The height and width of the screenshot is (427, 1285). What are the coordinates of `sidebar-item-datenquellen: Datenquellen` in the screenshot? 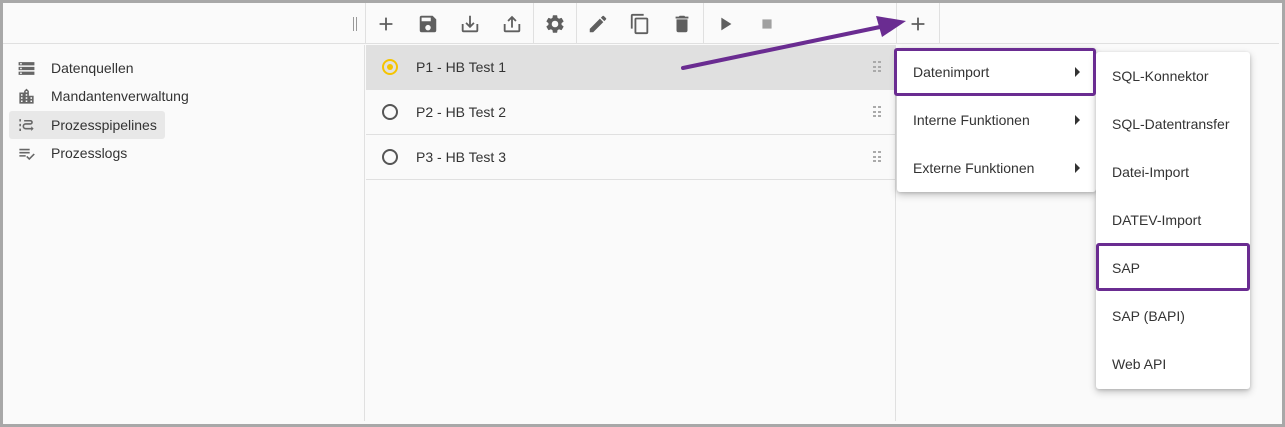 It's located at (75, 68).